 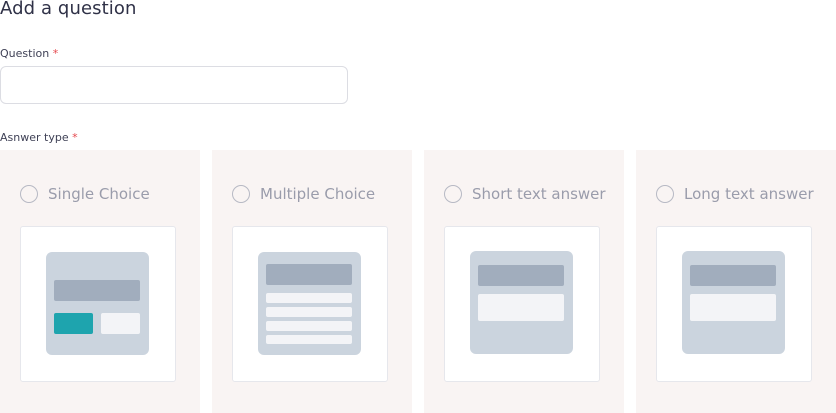 I want to click on multiple-choice-illustration, so click(x=309, y=303).